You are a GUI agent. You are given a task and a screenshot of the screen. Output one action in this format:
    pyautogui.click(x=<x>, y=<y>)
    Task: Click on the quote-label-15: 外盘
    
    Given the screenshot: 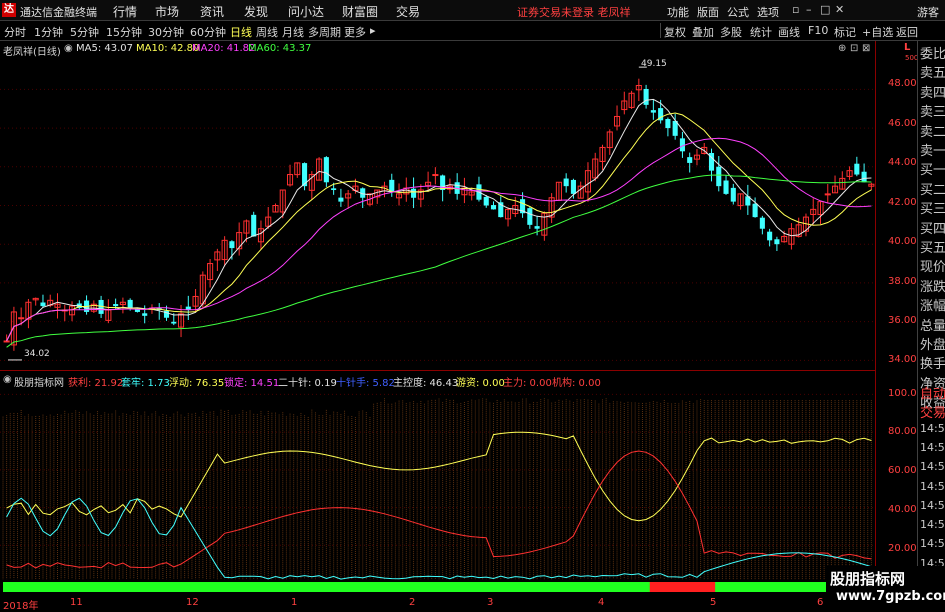 What is the action you would take?
    pyautogui.click(x=932, y=345)
    